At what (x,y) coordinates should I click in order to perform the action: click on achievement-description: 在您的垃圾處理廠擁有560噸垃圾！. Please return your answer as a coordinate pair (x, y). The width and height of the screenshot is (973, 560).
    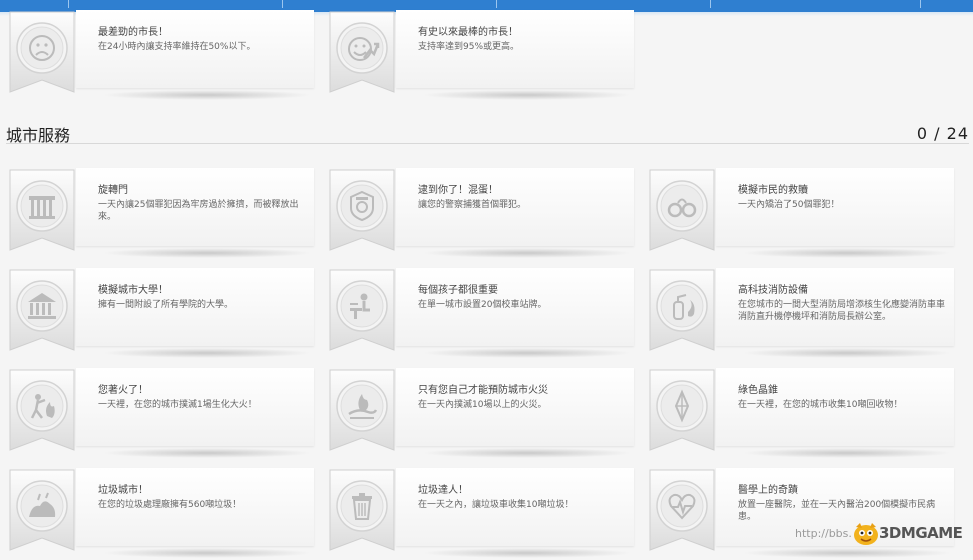
    Looking at the image, I should click on (170, 505).